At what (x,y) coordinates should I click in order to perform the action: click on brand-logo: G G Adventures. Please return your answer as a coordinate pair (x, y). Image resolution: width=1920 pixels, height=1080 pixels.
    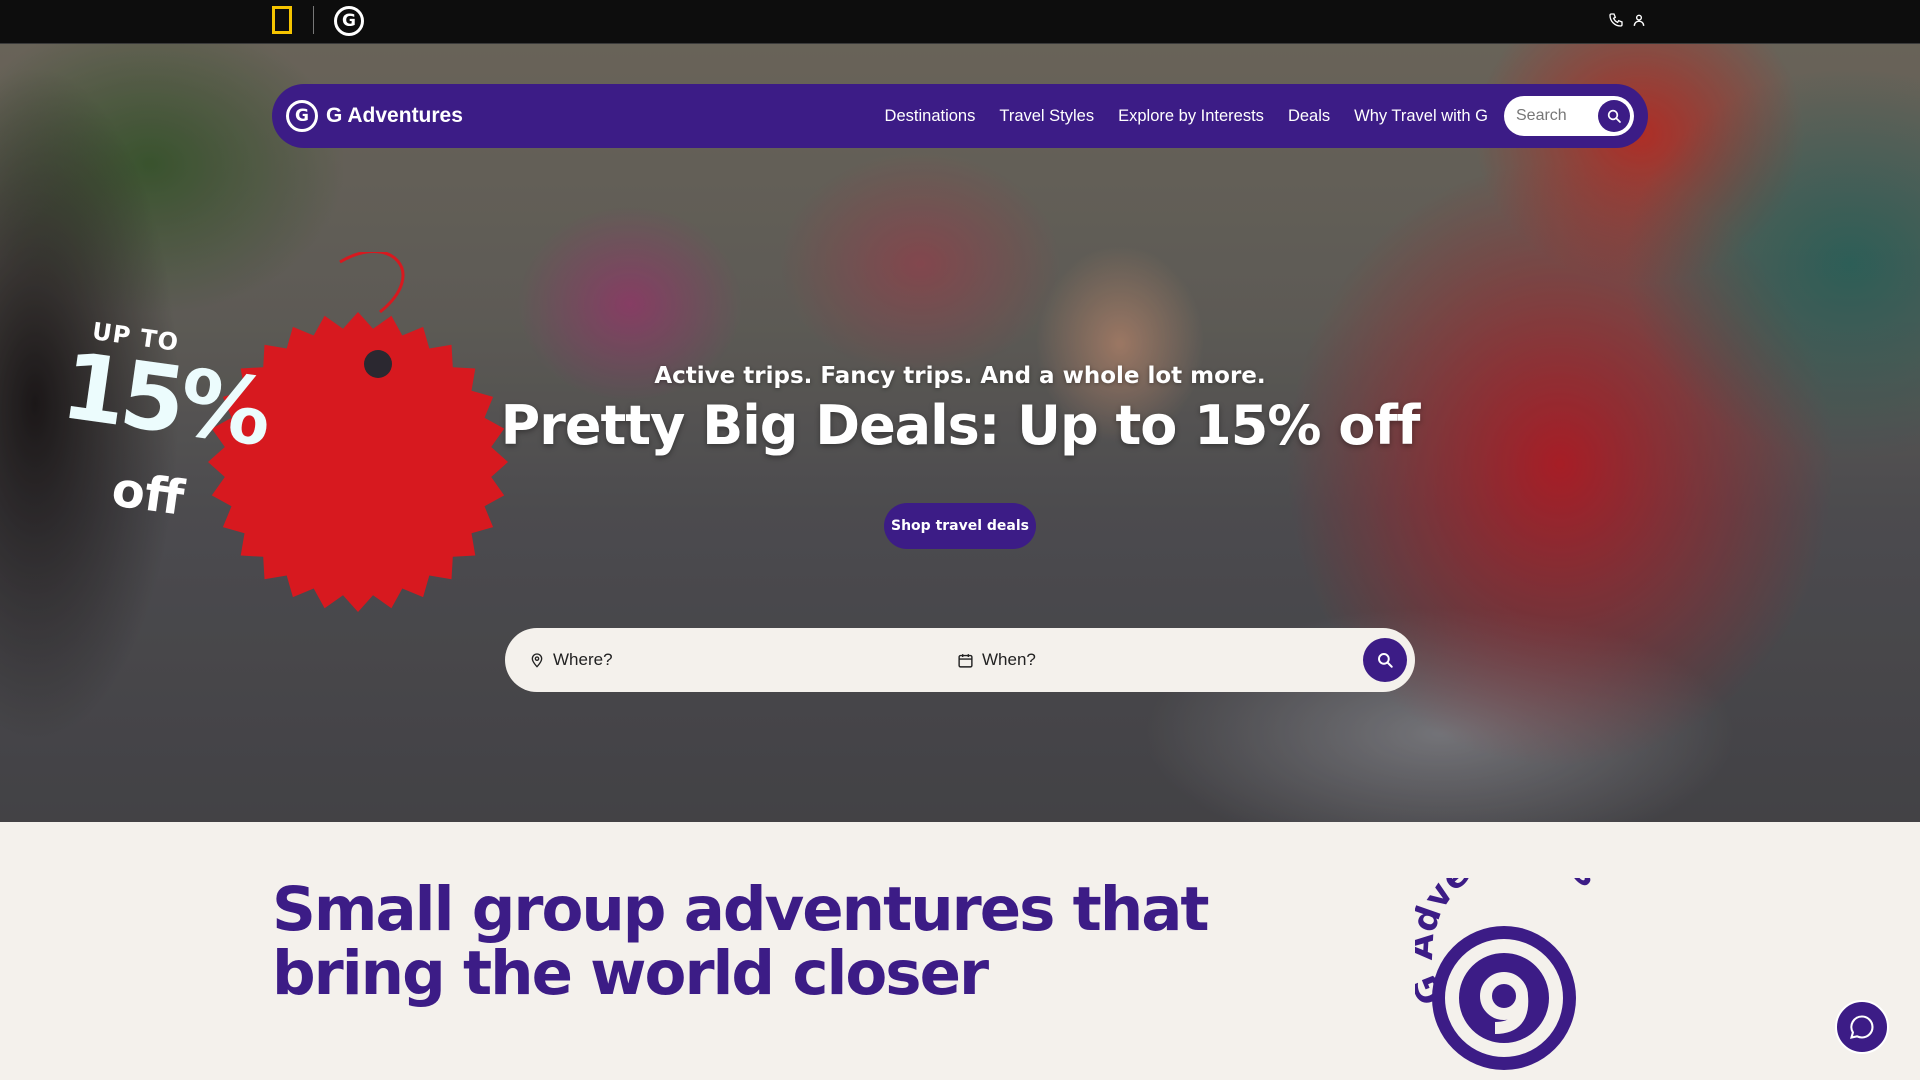
    Looking at the image, I should click on (374, 116).